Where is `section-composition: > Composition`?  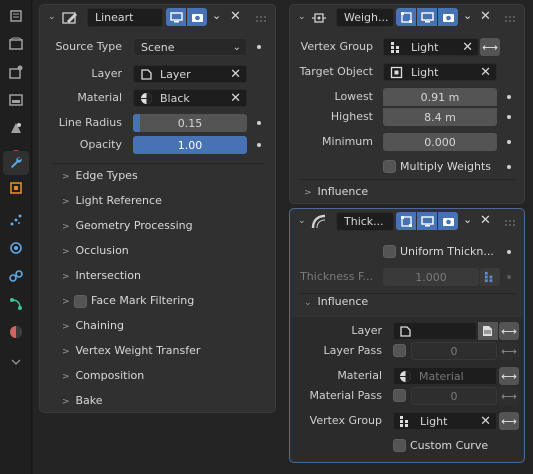 section-composition: > Composition is located at coordinates (103, 375).